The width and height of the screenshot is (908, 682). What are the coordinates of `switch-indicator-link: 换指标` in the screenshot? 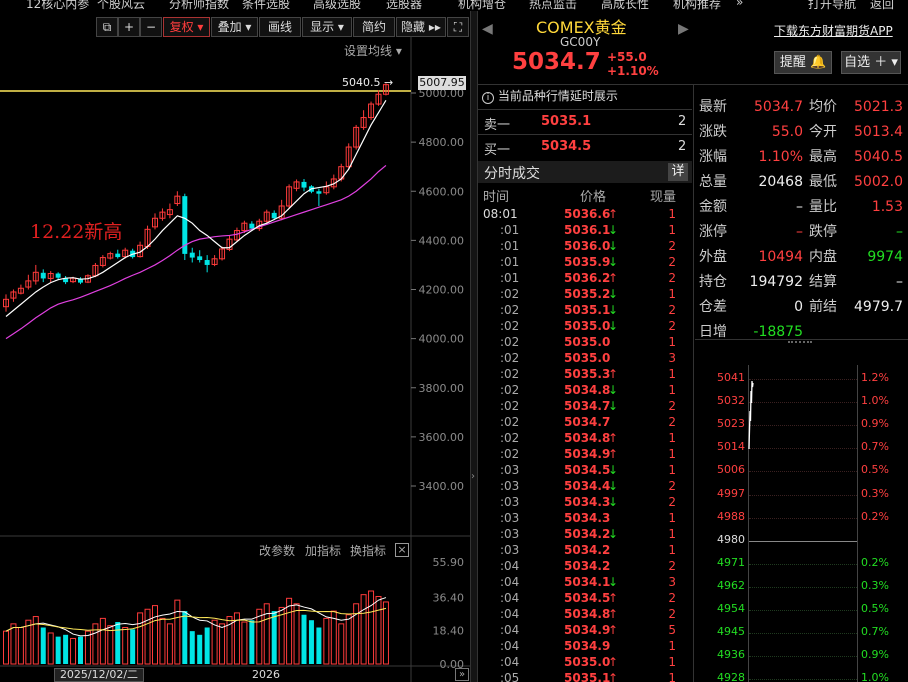 It's located at (368, 550).